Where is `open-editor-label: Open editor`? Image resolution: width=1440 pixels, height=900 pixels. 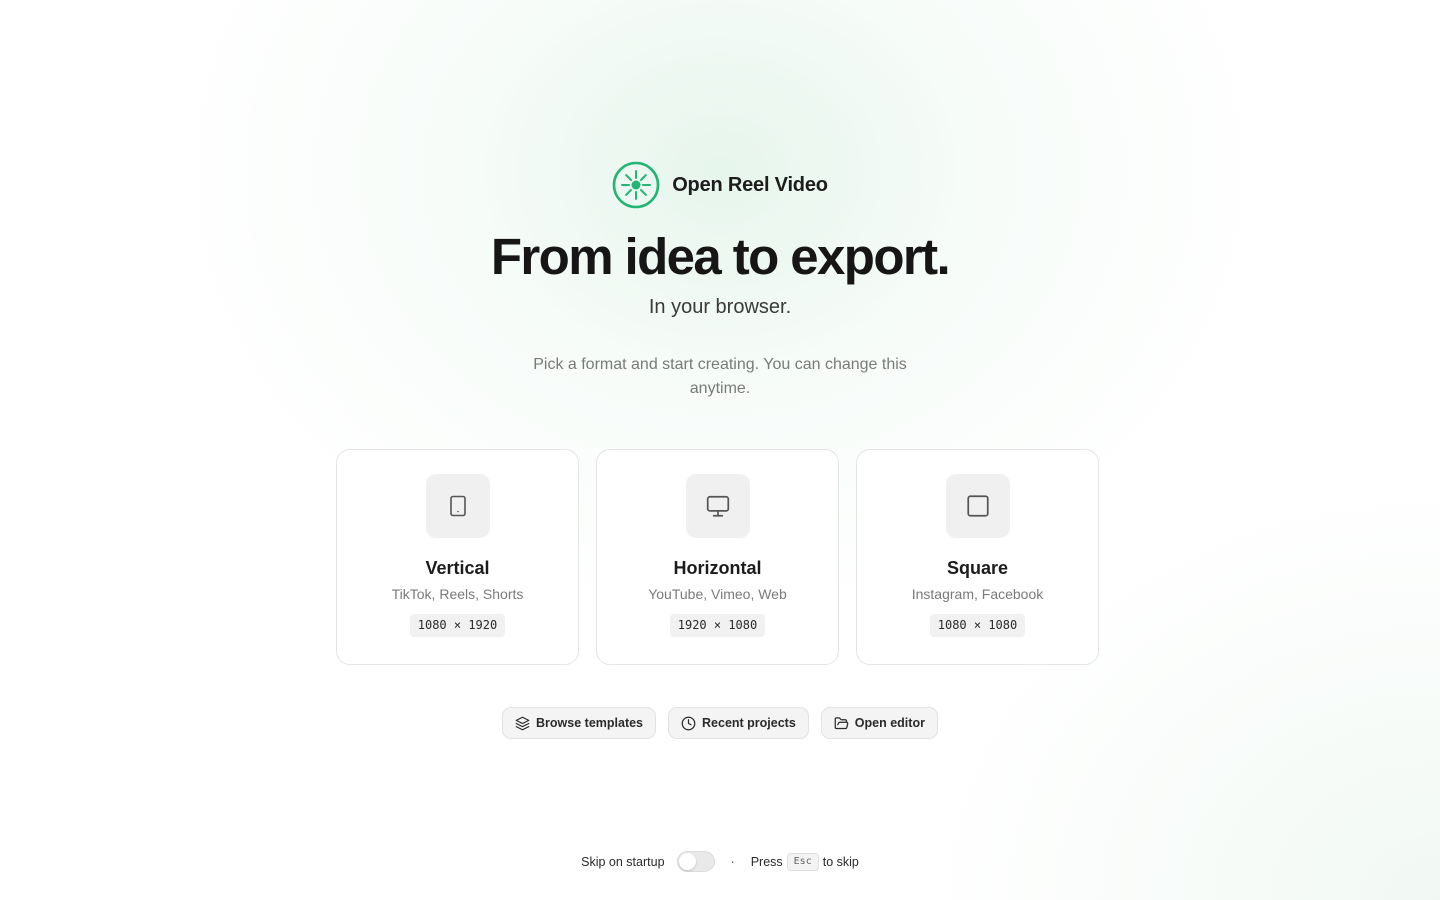 open-editor-label: Open editor is located at coordinates (889, 723).